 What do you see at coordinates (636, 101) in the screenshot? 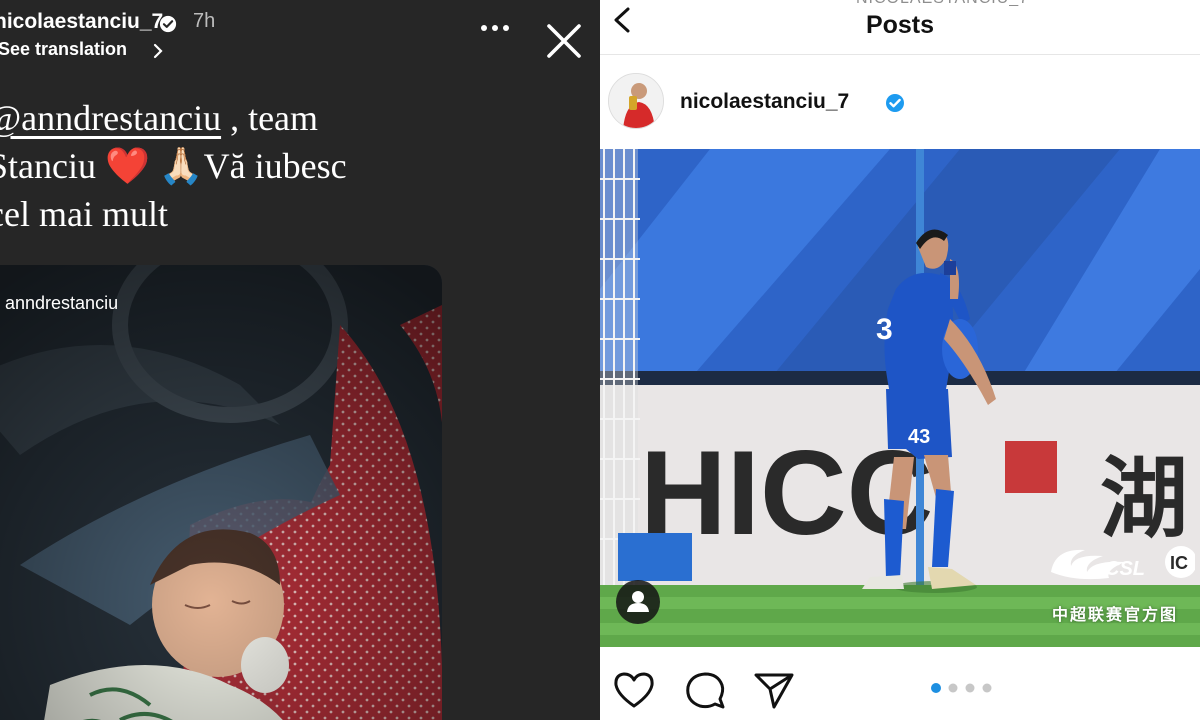
I see `avatar` at bounding box center [636, 101].